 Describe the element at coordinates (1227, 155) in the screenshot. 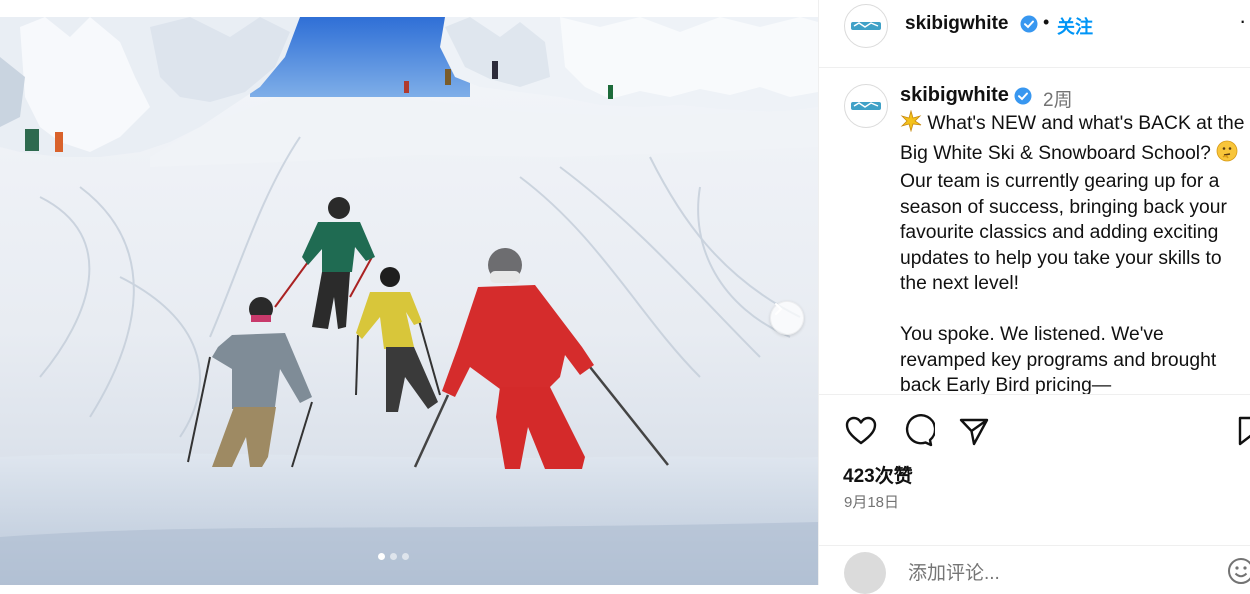

I see `thinking-face-icon` at that location.